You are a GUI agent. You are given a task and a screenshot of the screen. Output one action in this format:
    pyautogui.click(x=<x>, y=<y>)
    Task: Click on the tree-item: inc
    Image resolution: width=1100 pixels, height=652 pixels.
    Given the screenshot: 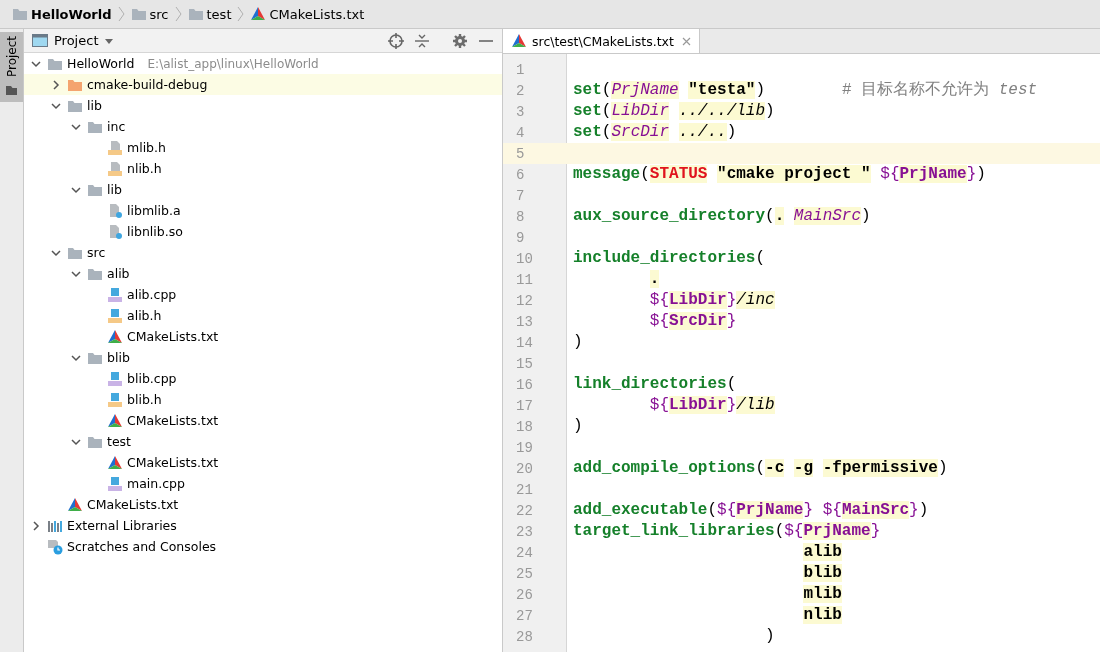 What is the action you would take?
    pyautogui.click(x=263, y=126)
    